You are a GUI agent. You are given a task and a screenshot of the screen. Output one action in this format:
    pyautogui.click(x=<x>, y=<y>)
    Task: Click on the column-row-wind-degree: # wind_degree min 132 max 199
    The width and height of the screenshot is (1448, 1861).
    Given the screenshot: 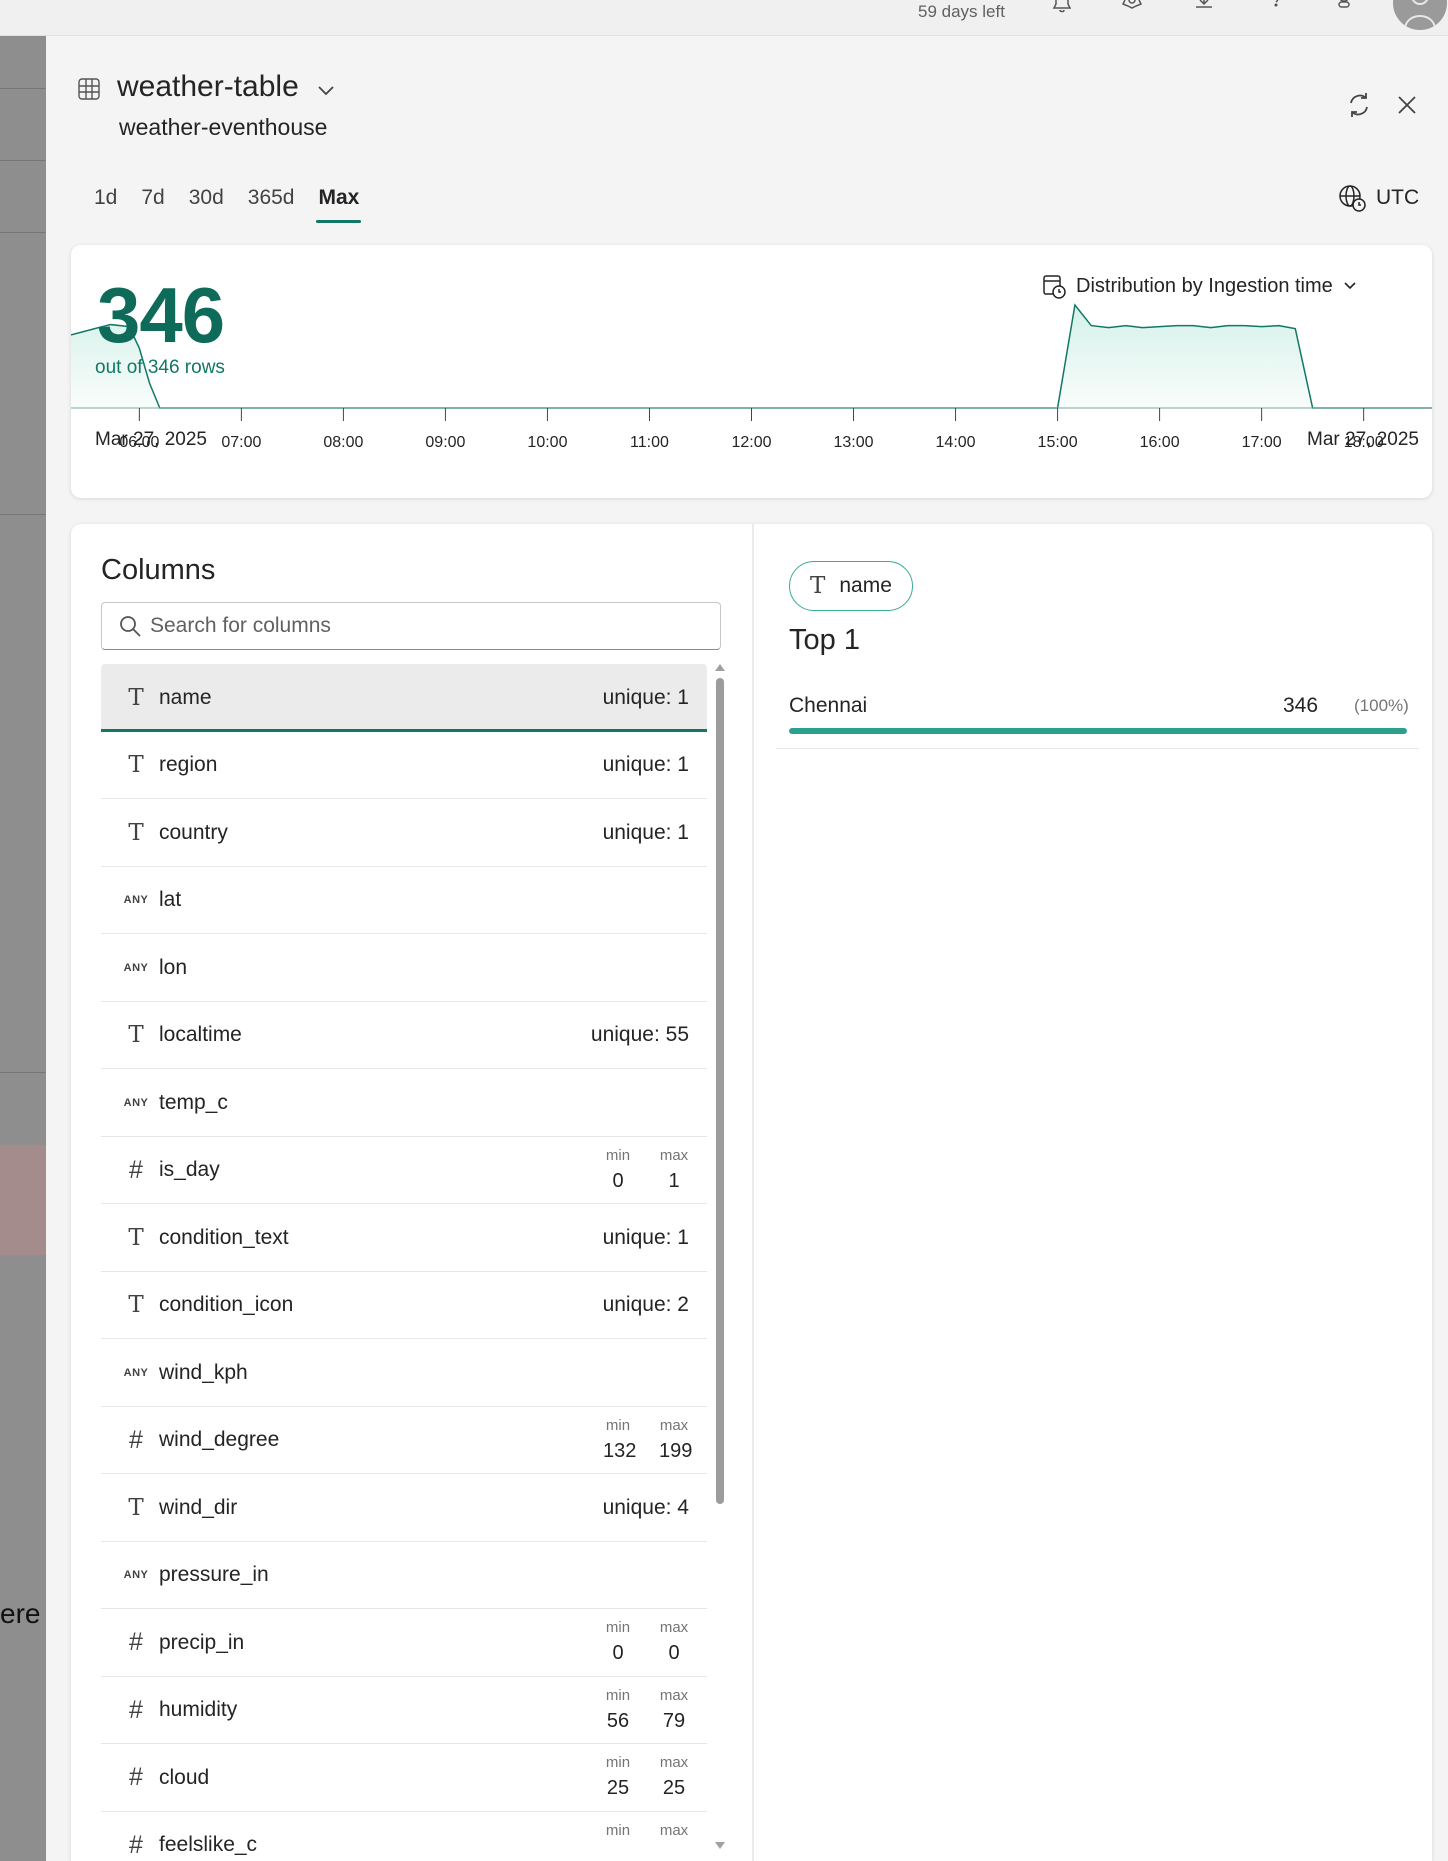 What is the action you would take?
    pyautogui.click(x=404, y=1440)
    